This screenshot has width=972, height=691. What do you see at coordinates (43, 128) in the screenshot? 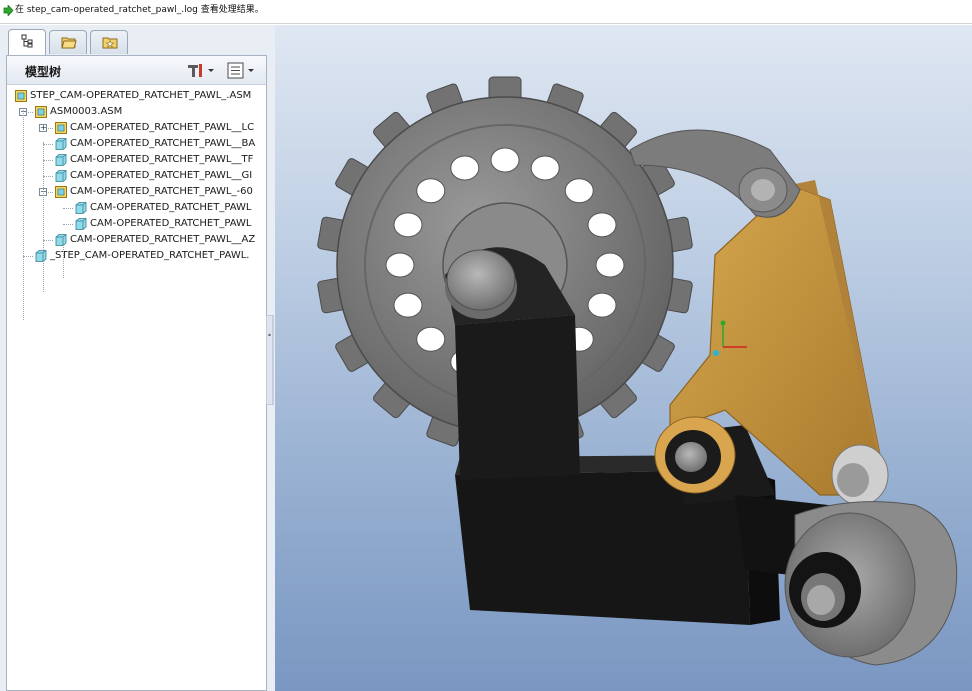
I see `expand-icon: +` at bounding box center [43, 128].